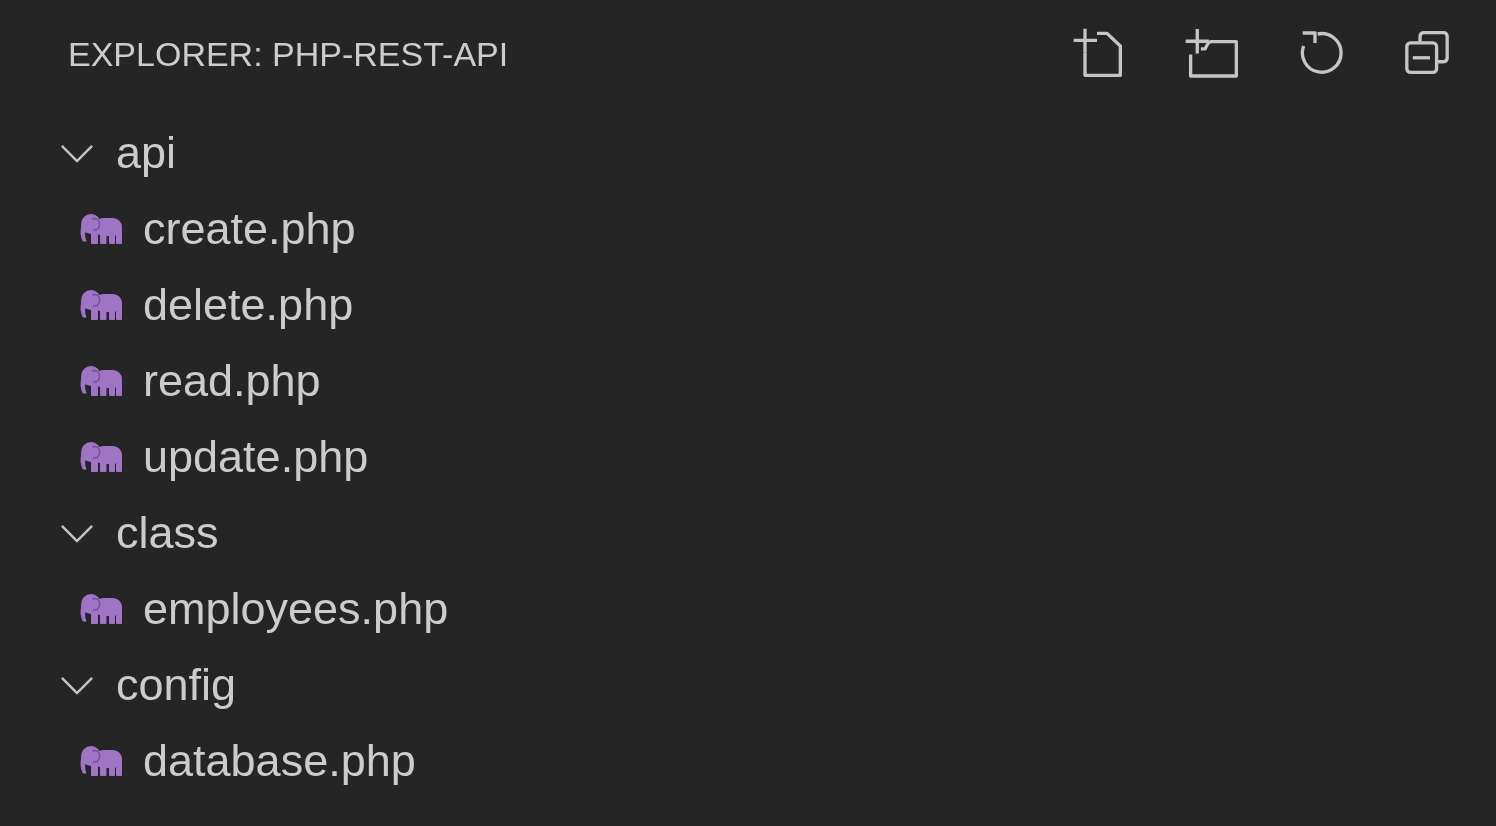 This screenshot has width=1496, height=826. Describe the element at coordinates (288, 53) in the screenshot. I see `explorer-title: EXPLORER: PHP-REST-API` at that location.